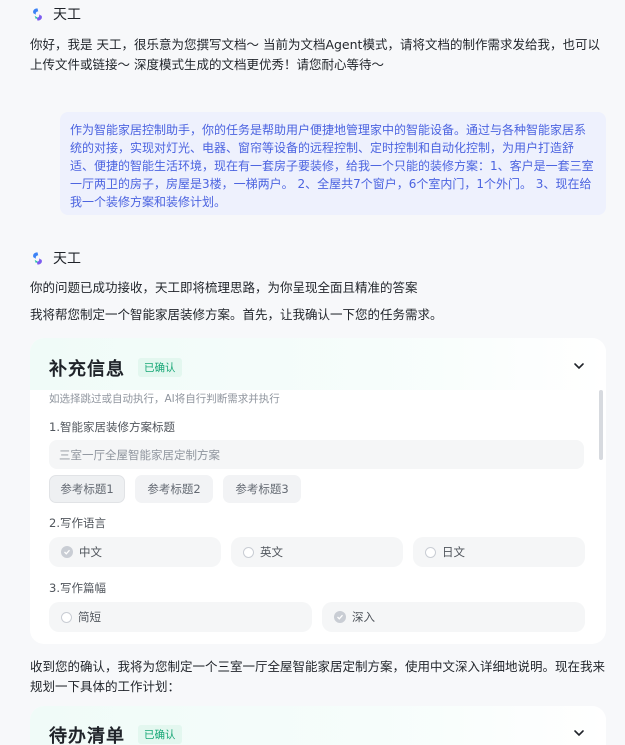 This screenshot has width=625, height=745. I want to click on option-label: 中文, so click(90, 552).